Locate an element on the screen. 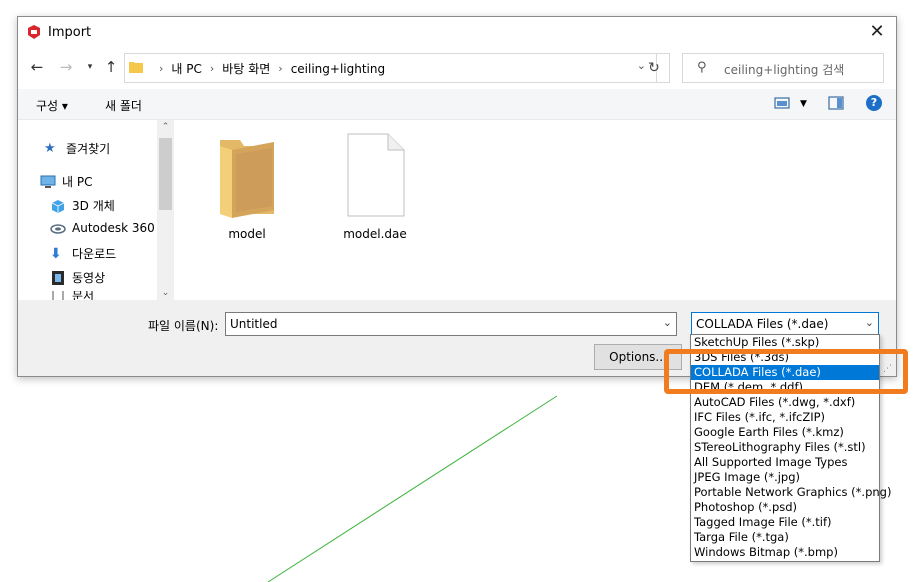  organize-menu: 구성 ▾ is located at coordinates (52, 105).